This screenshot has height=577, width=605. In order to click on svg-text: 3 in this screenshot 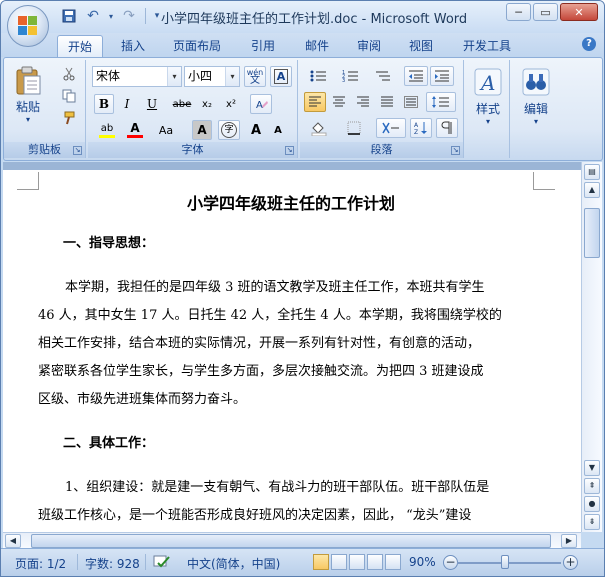, I will do `click(343, 80)`.